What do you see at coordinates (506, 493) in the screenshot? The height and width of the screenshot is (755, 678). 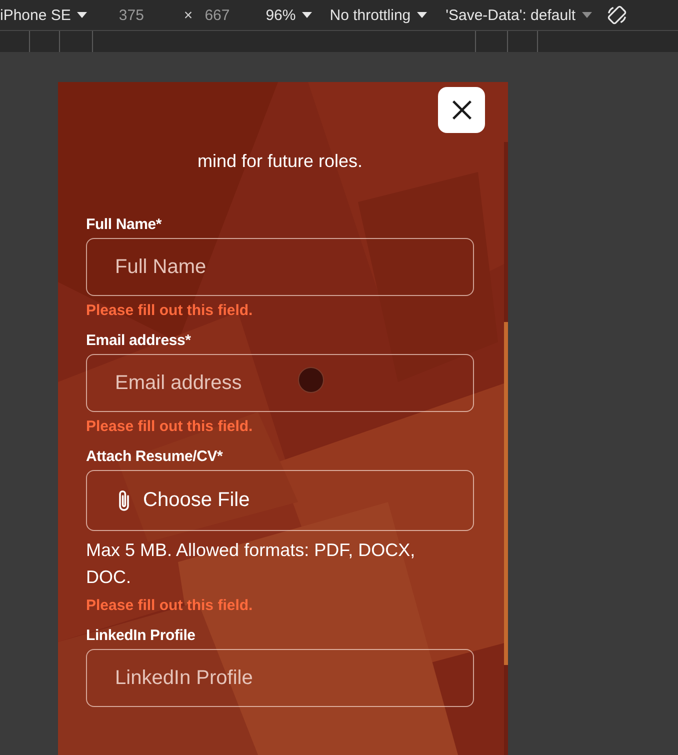 I see `scrollbar-thumb` at bounding box center [506, 493].